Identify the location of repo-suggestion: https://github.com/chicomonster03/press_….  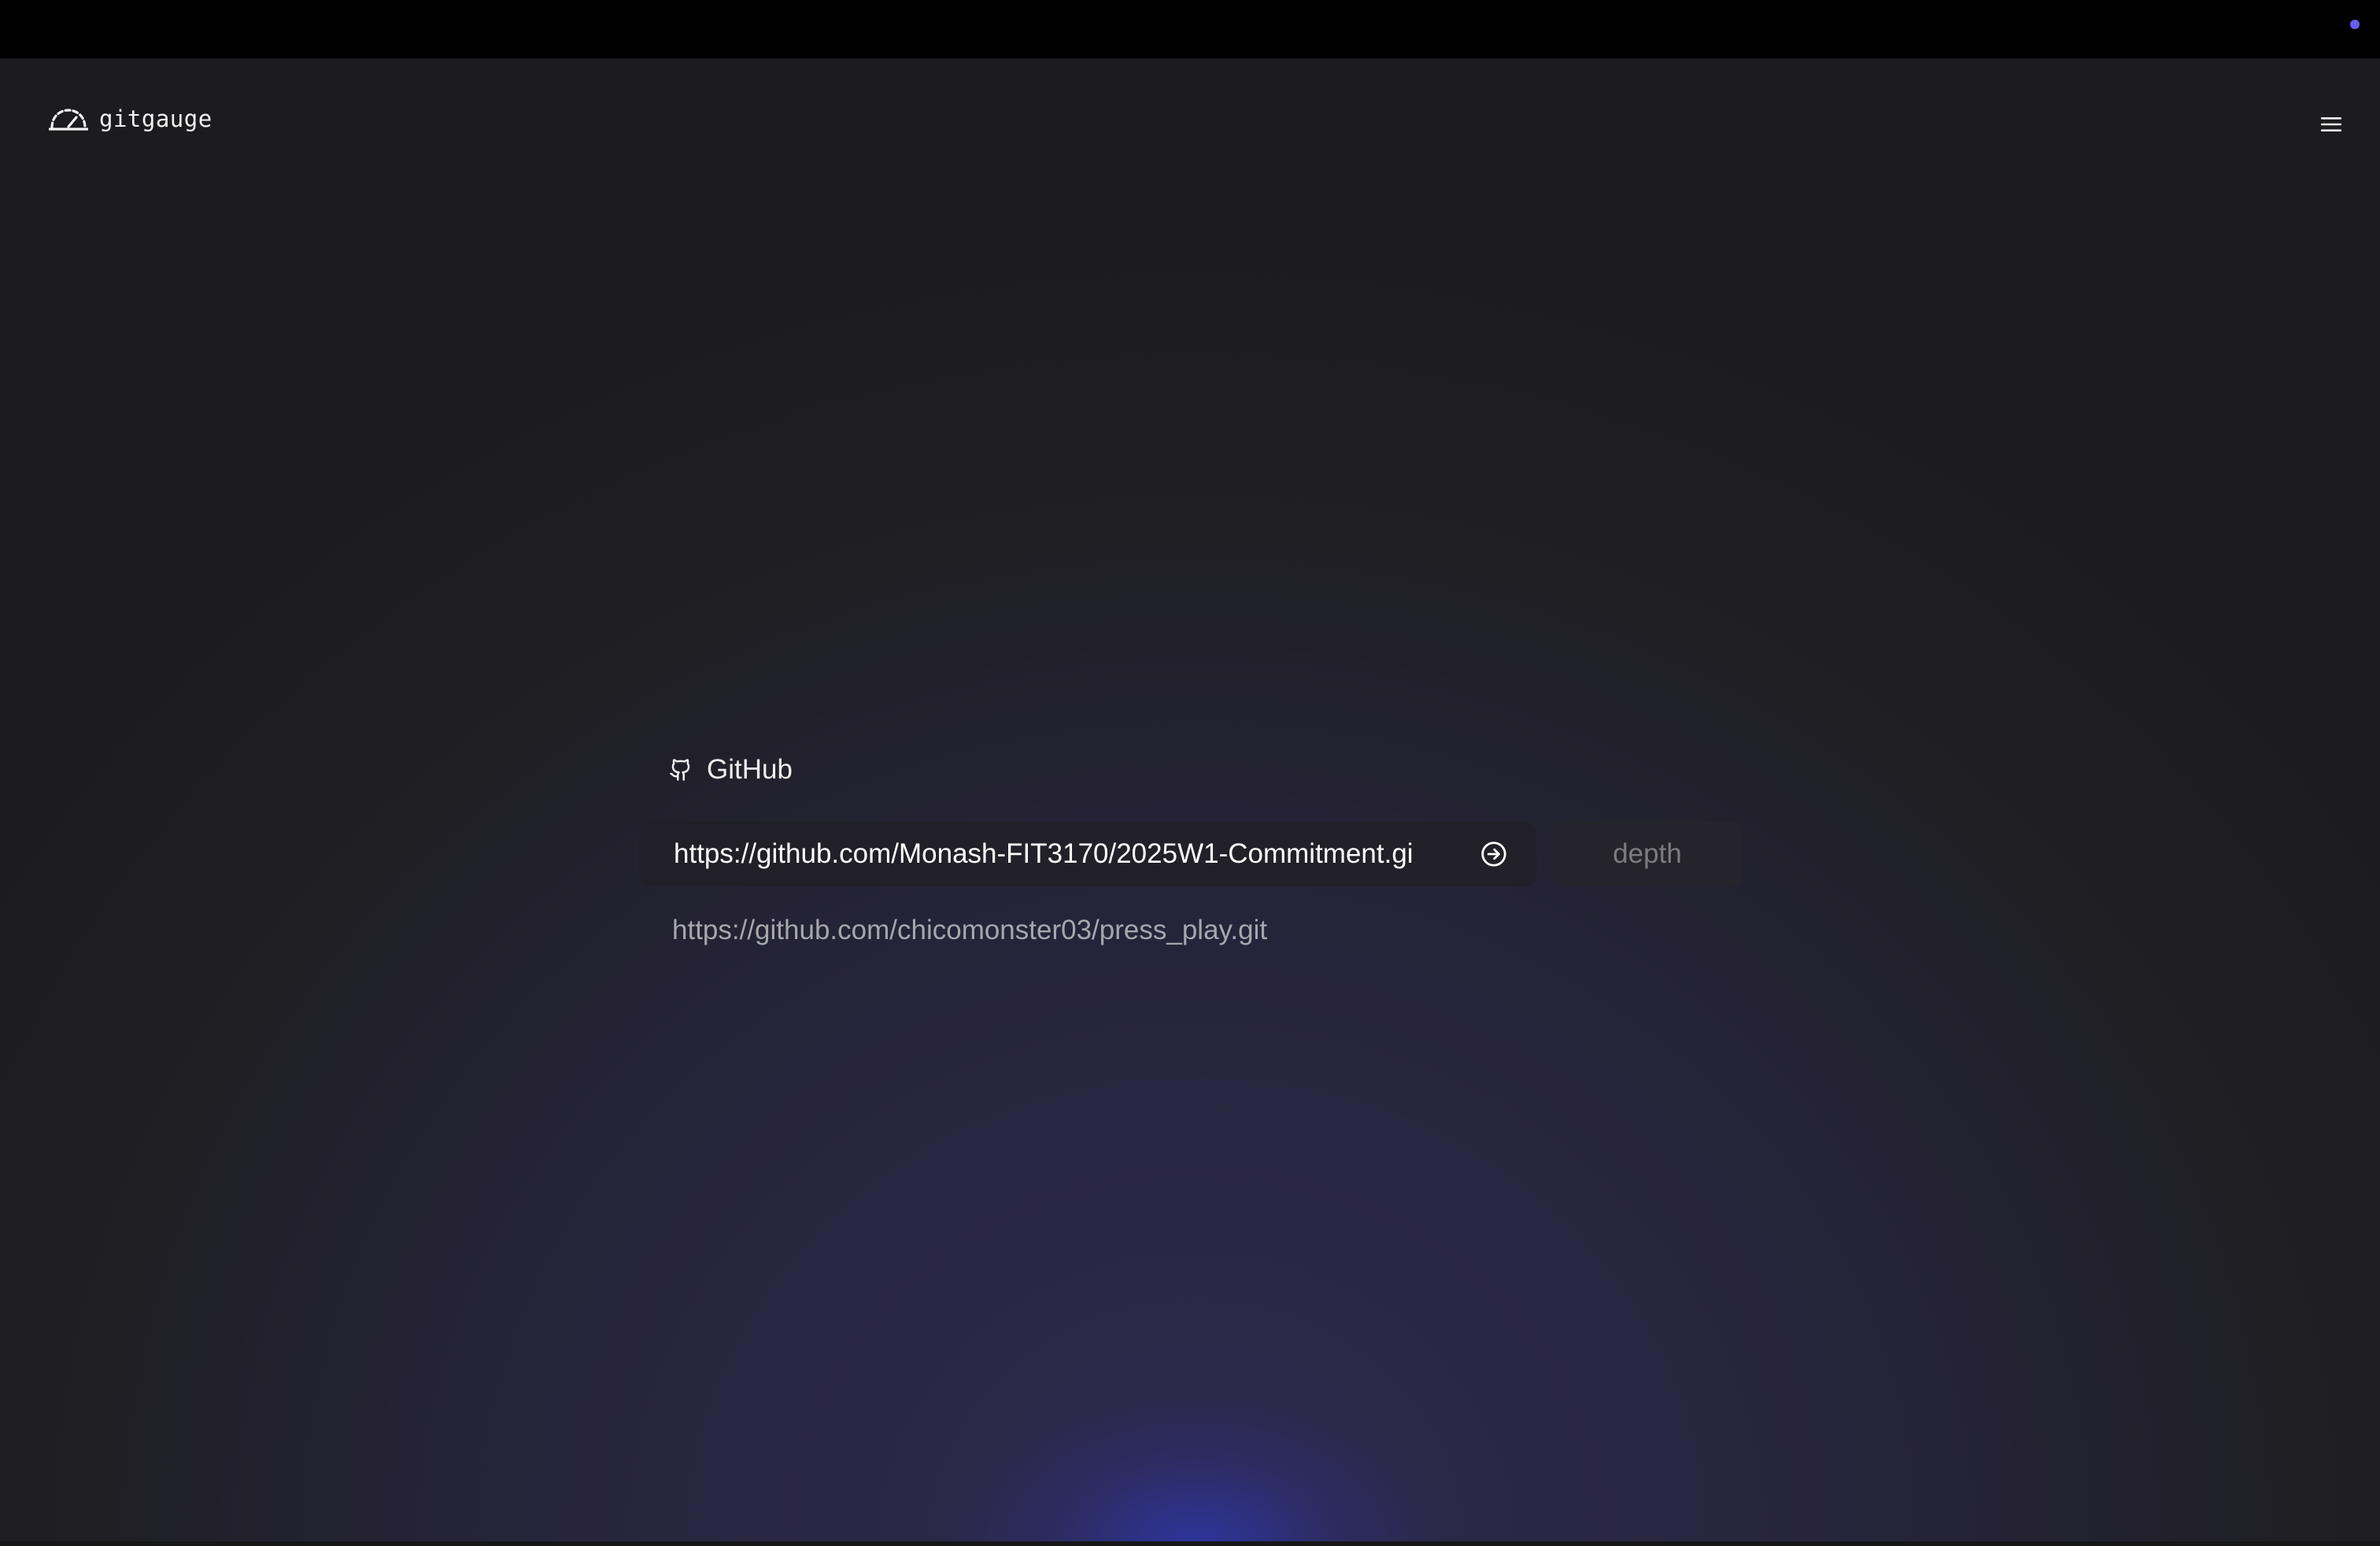
(969, 930).